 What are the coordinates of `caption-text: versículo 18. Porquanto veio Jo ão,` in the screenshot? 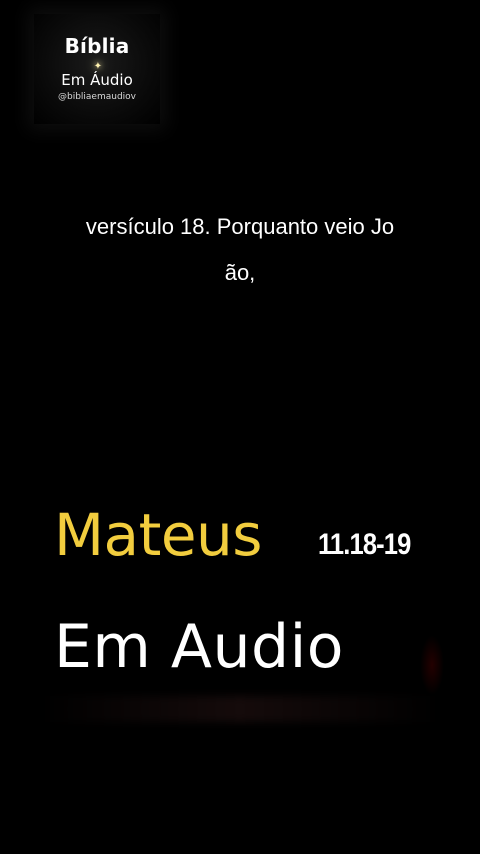 It's located at (240, 250).